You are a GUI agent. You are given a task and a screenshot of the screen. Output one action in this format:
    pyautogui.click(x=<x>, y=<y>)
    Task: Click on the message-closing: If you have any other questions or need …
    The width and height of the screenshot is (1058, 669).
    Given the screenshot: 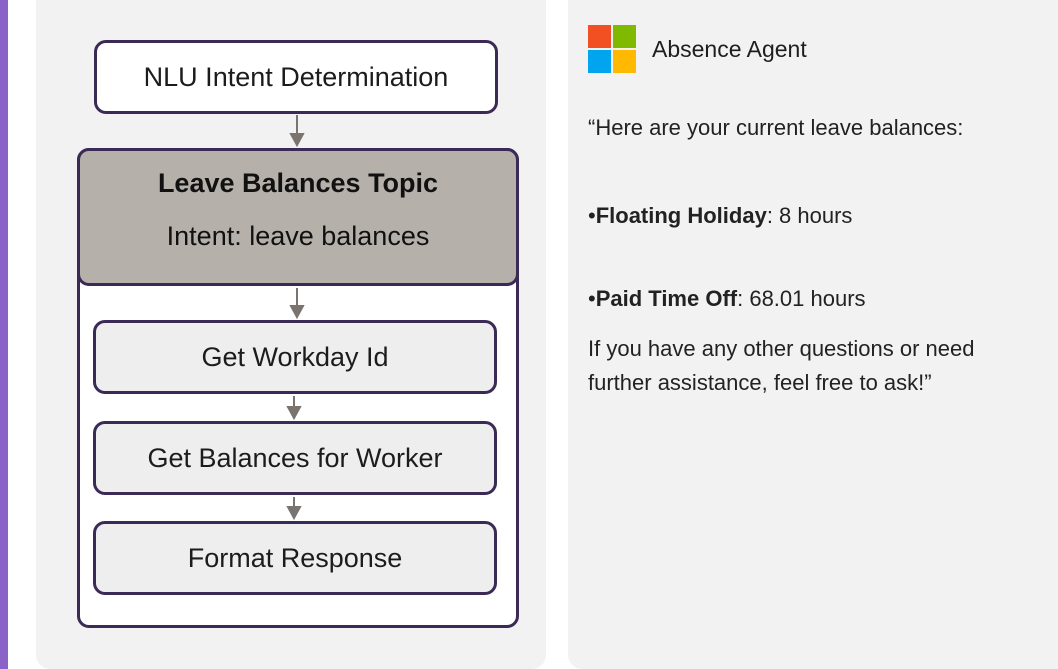 What is the action you would take?
    pyautogui.click(x=781, y=365)
    